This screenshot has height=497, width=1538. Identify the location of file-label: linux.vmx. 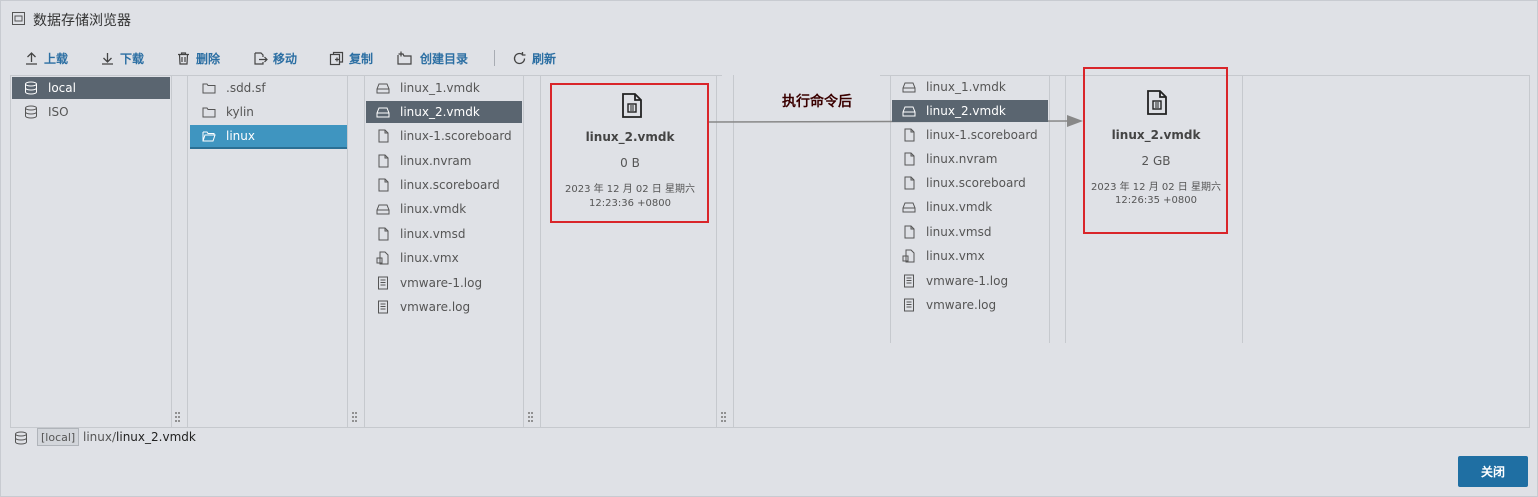
(955, 256).